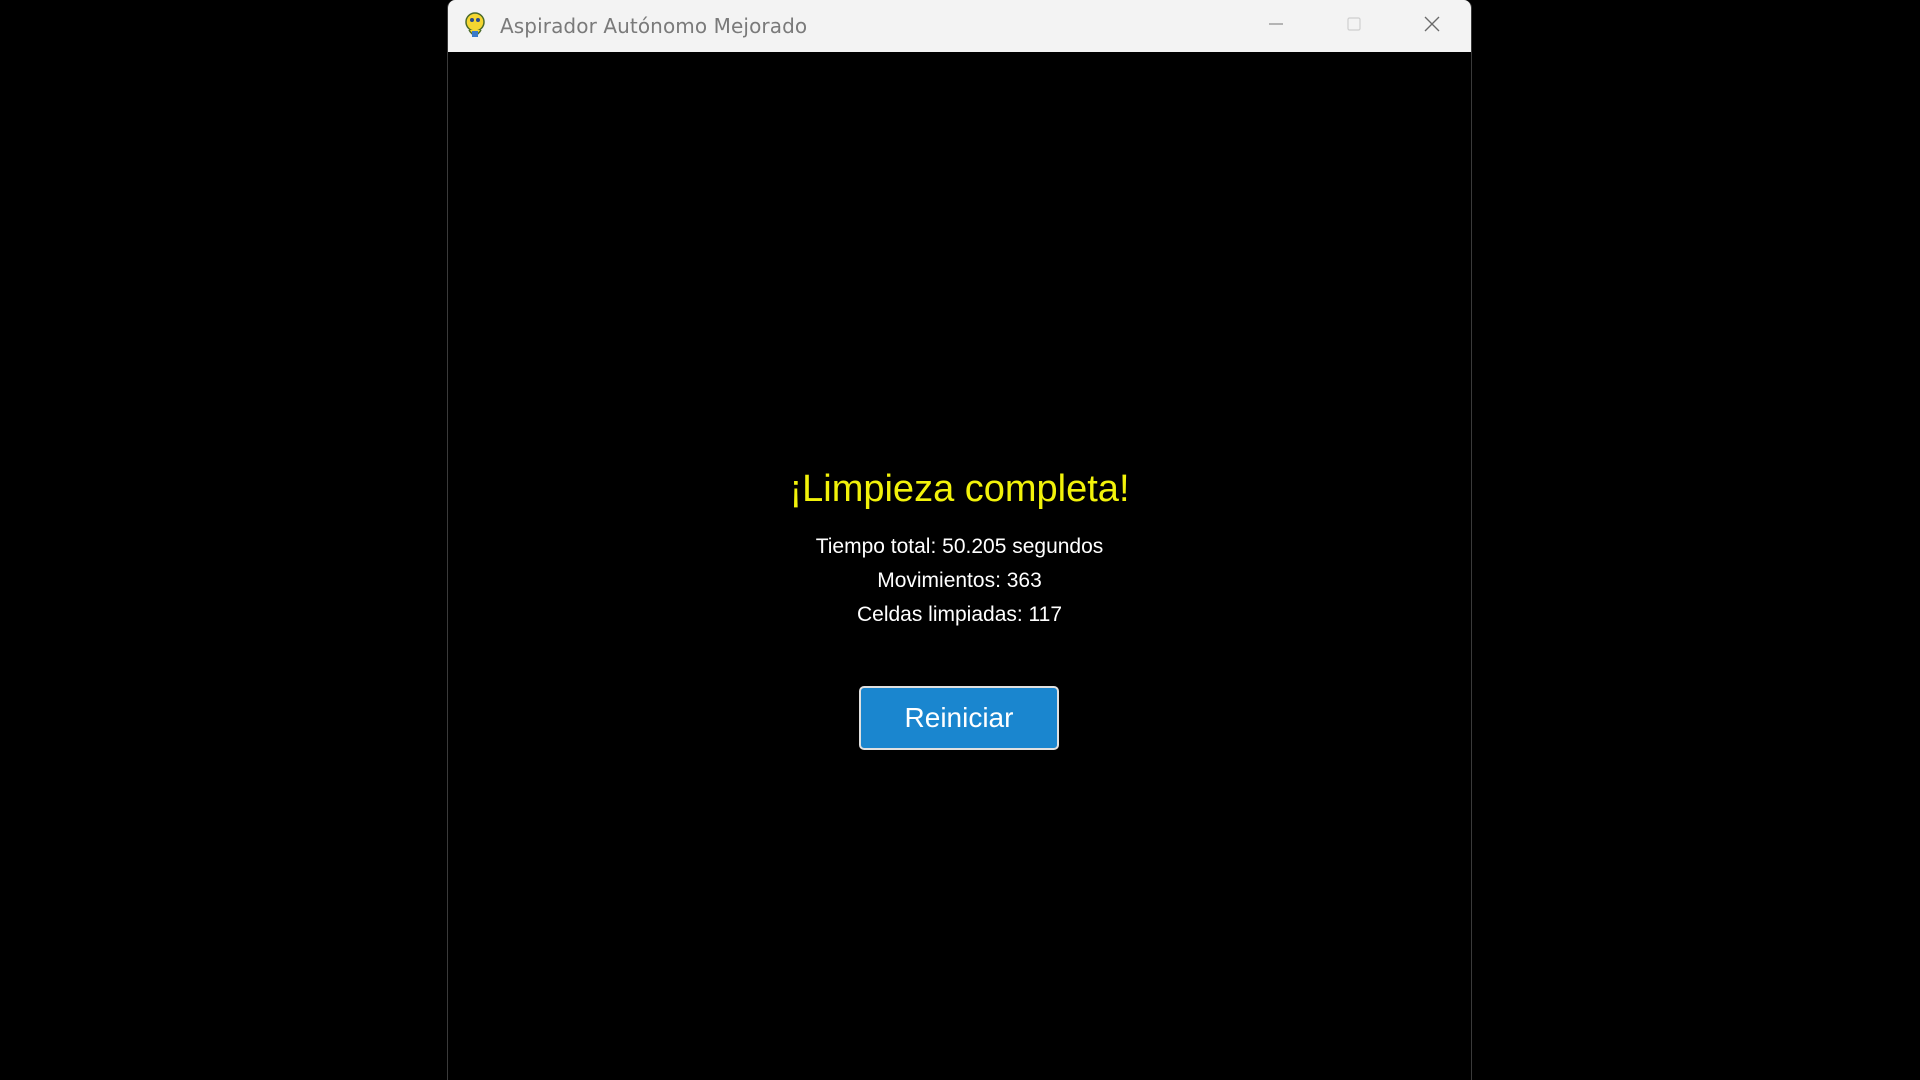  Describe the element at coordinates (475, 26) in the screenshot. I see `pygame-snake-icon` at that location.